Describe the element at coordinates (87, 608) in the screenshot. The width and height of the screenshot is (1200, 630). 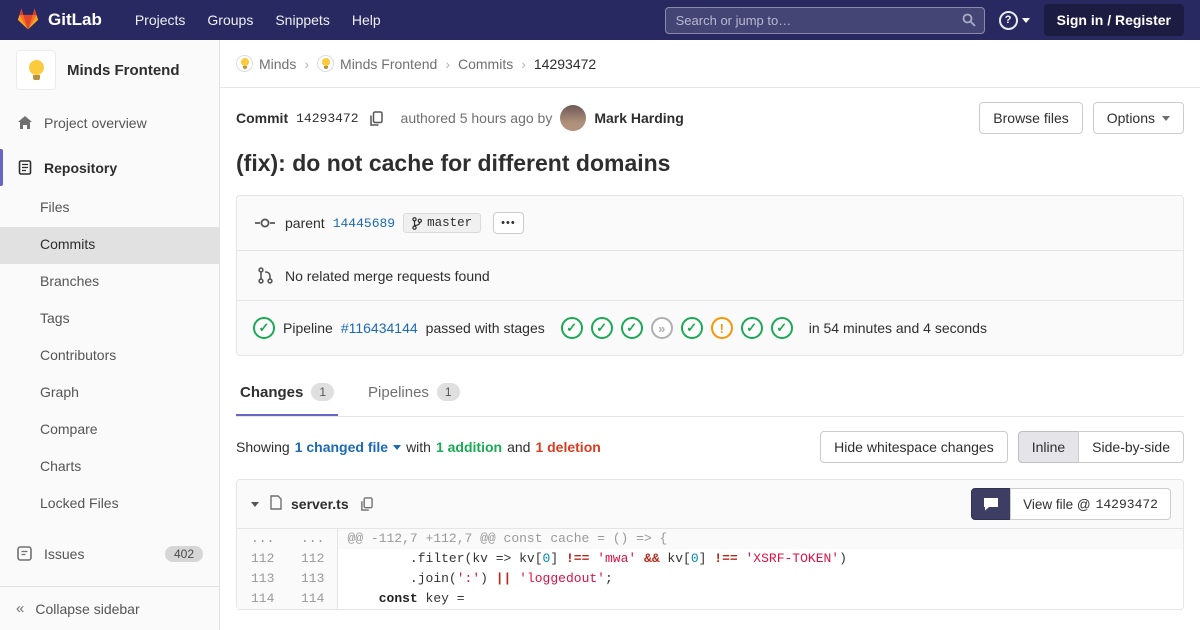
I see `collapse-sidebar-label: Collapse sidebar` at that location.